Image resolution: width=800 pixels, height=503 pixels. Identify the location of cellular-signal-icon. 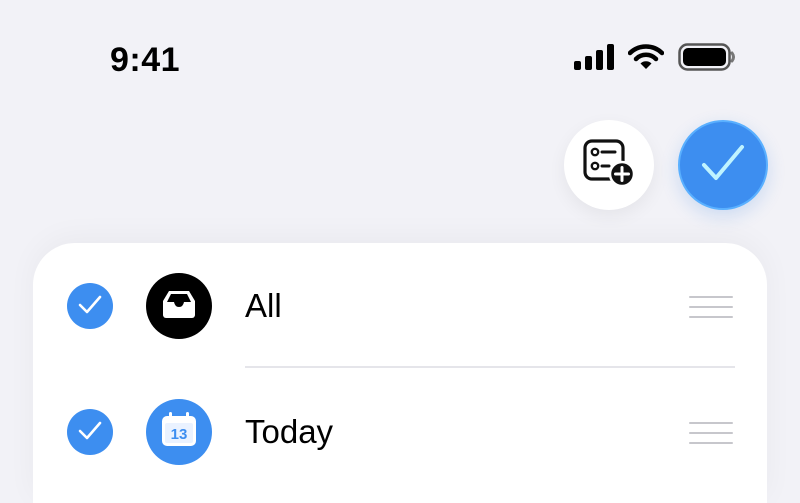
(594, 59).